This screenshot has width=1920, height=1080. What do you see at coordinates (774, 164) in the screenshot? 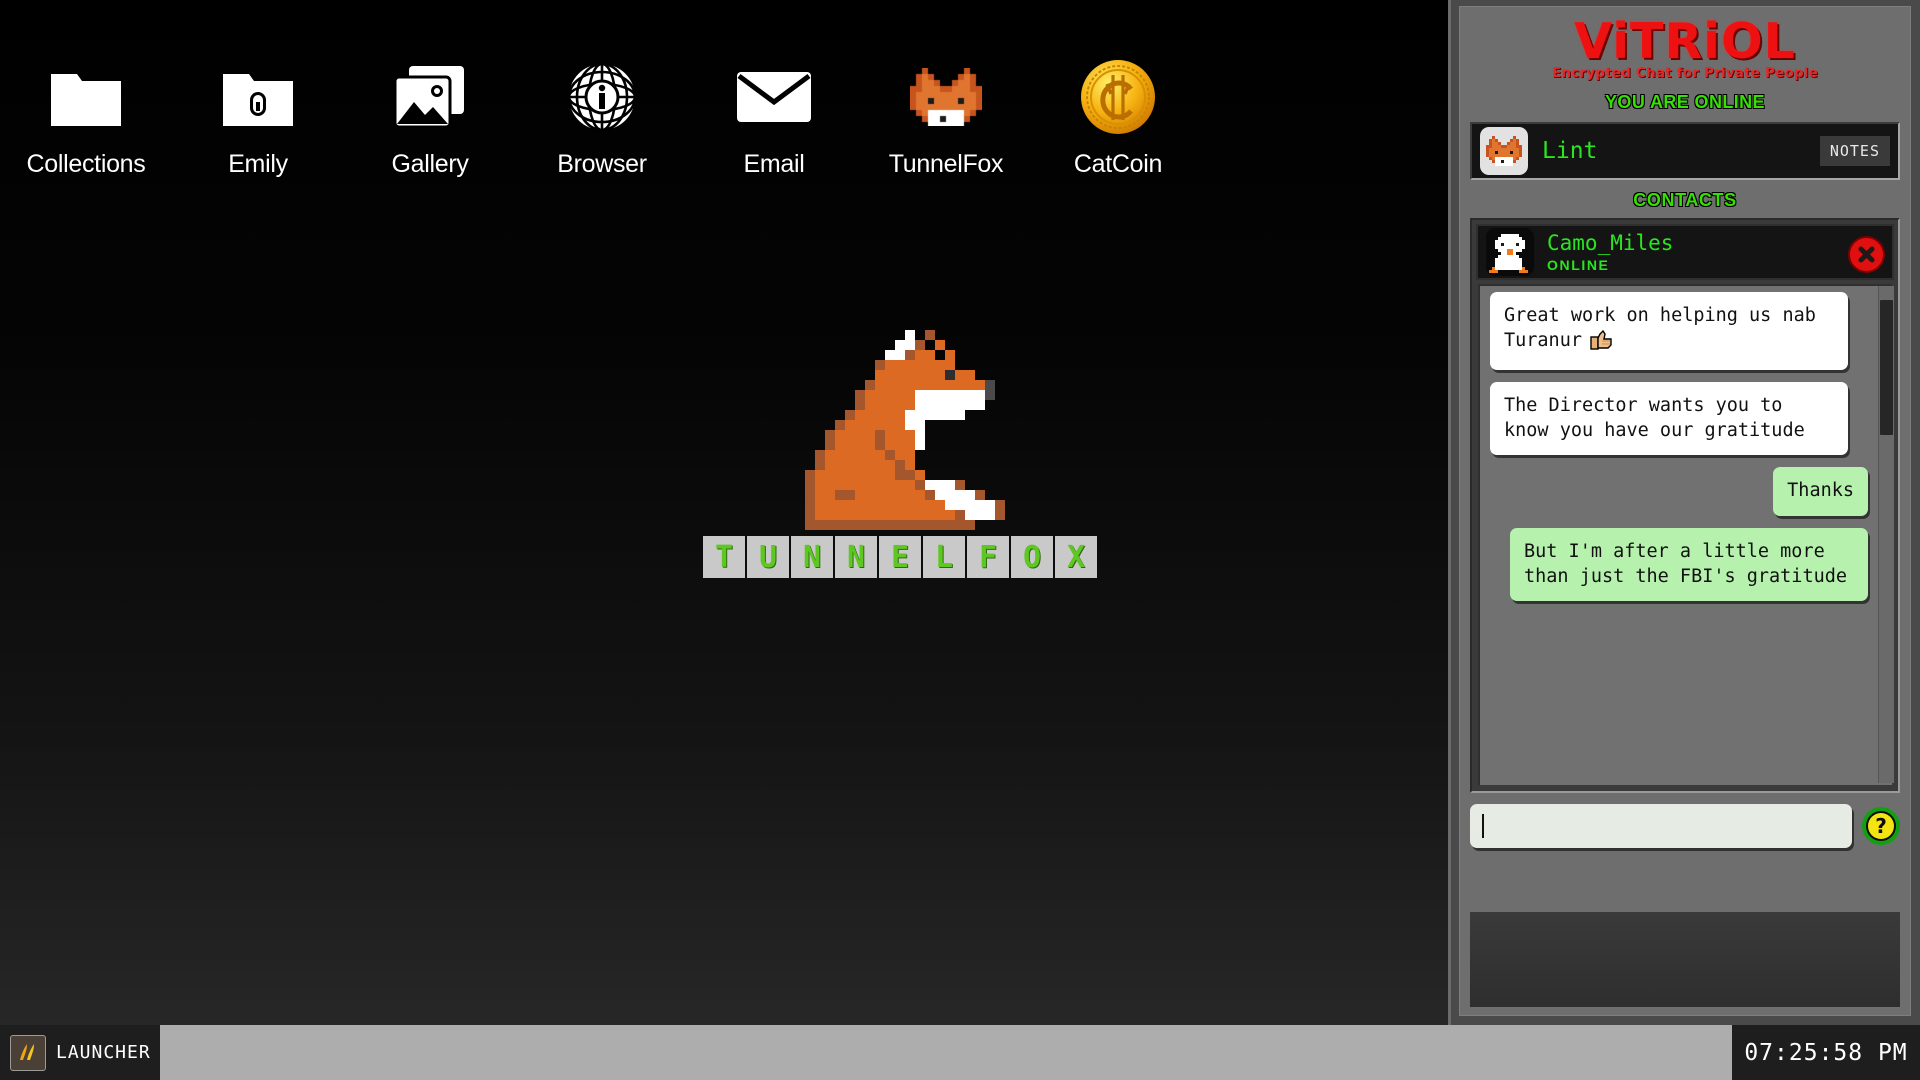
I see `desktop-icon-label: Email` at bounding box center [774, 164].